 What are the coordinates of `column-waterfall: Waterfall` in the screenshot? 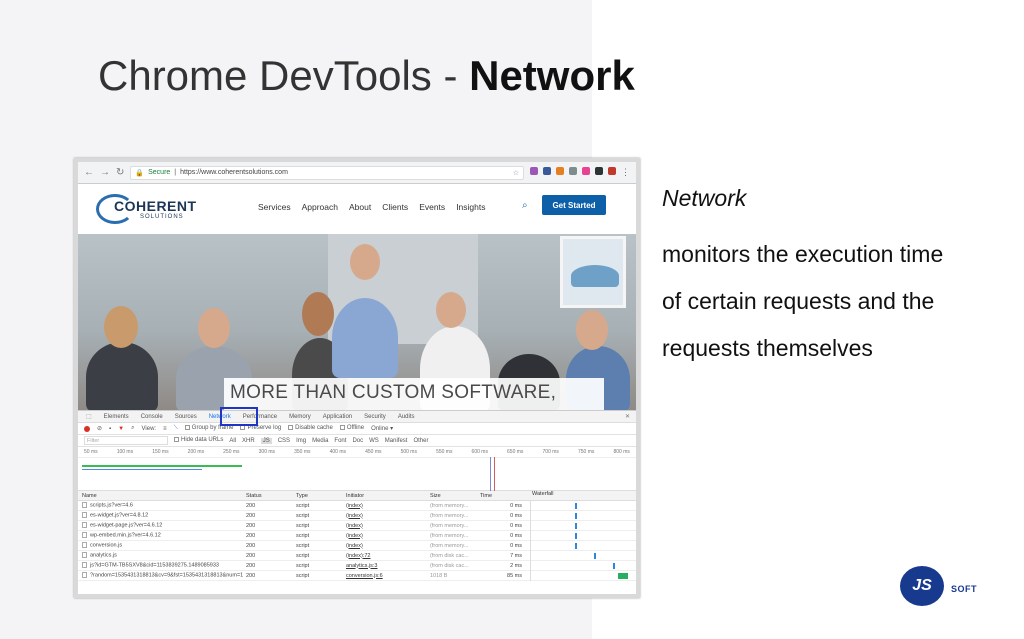 It's located at (583, 496).